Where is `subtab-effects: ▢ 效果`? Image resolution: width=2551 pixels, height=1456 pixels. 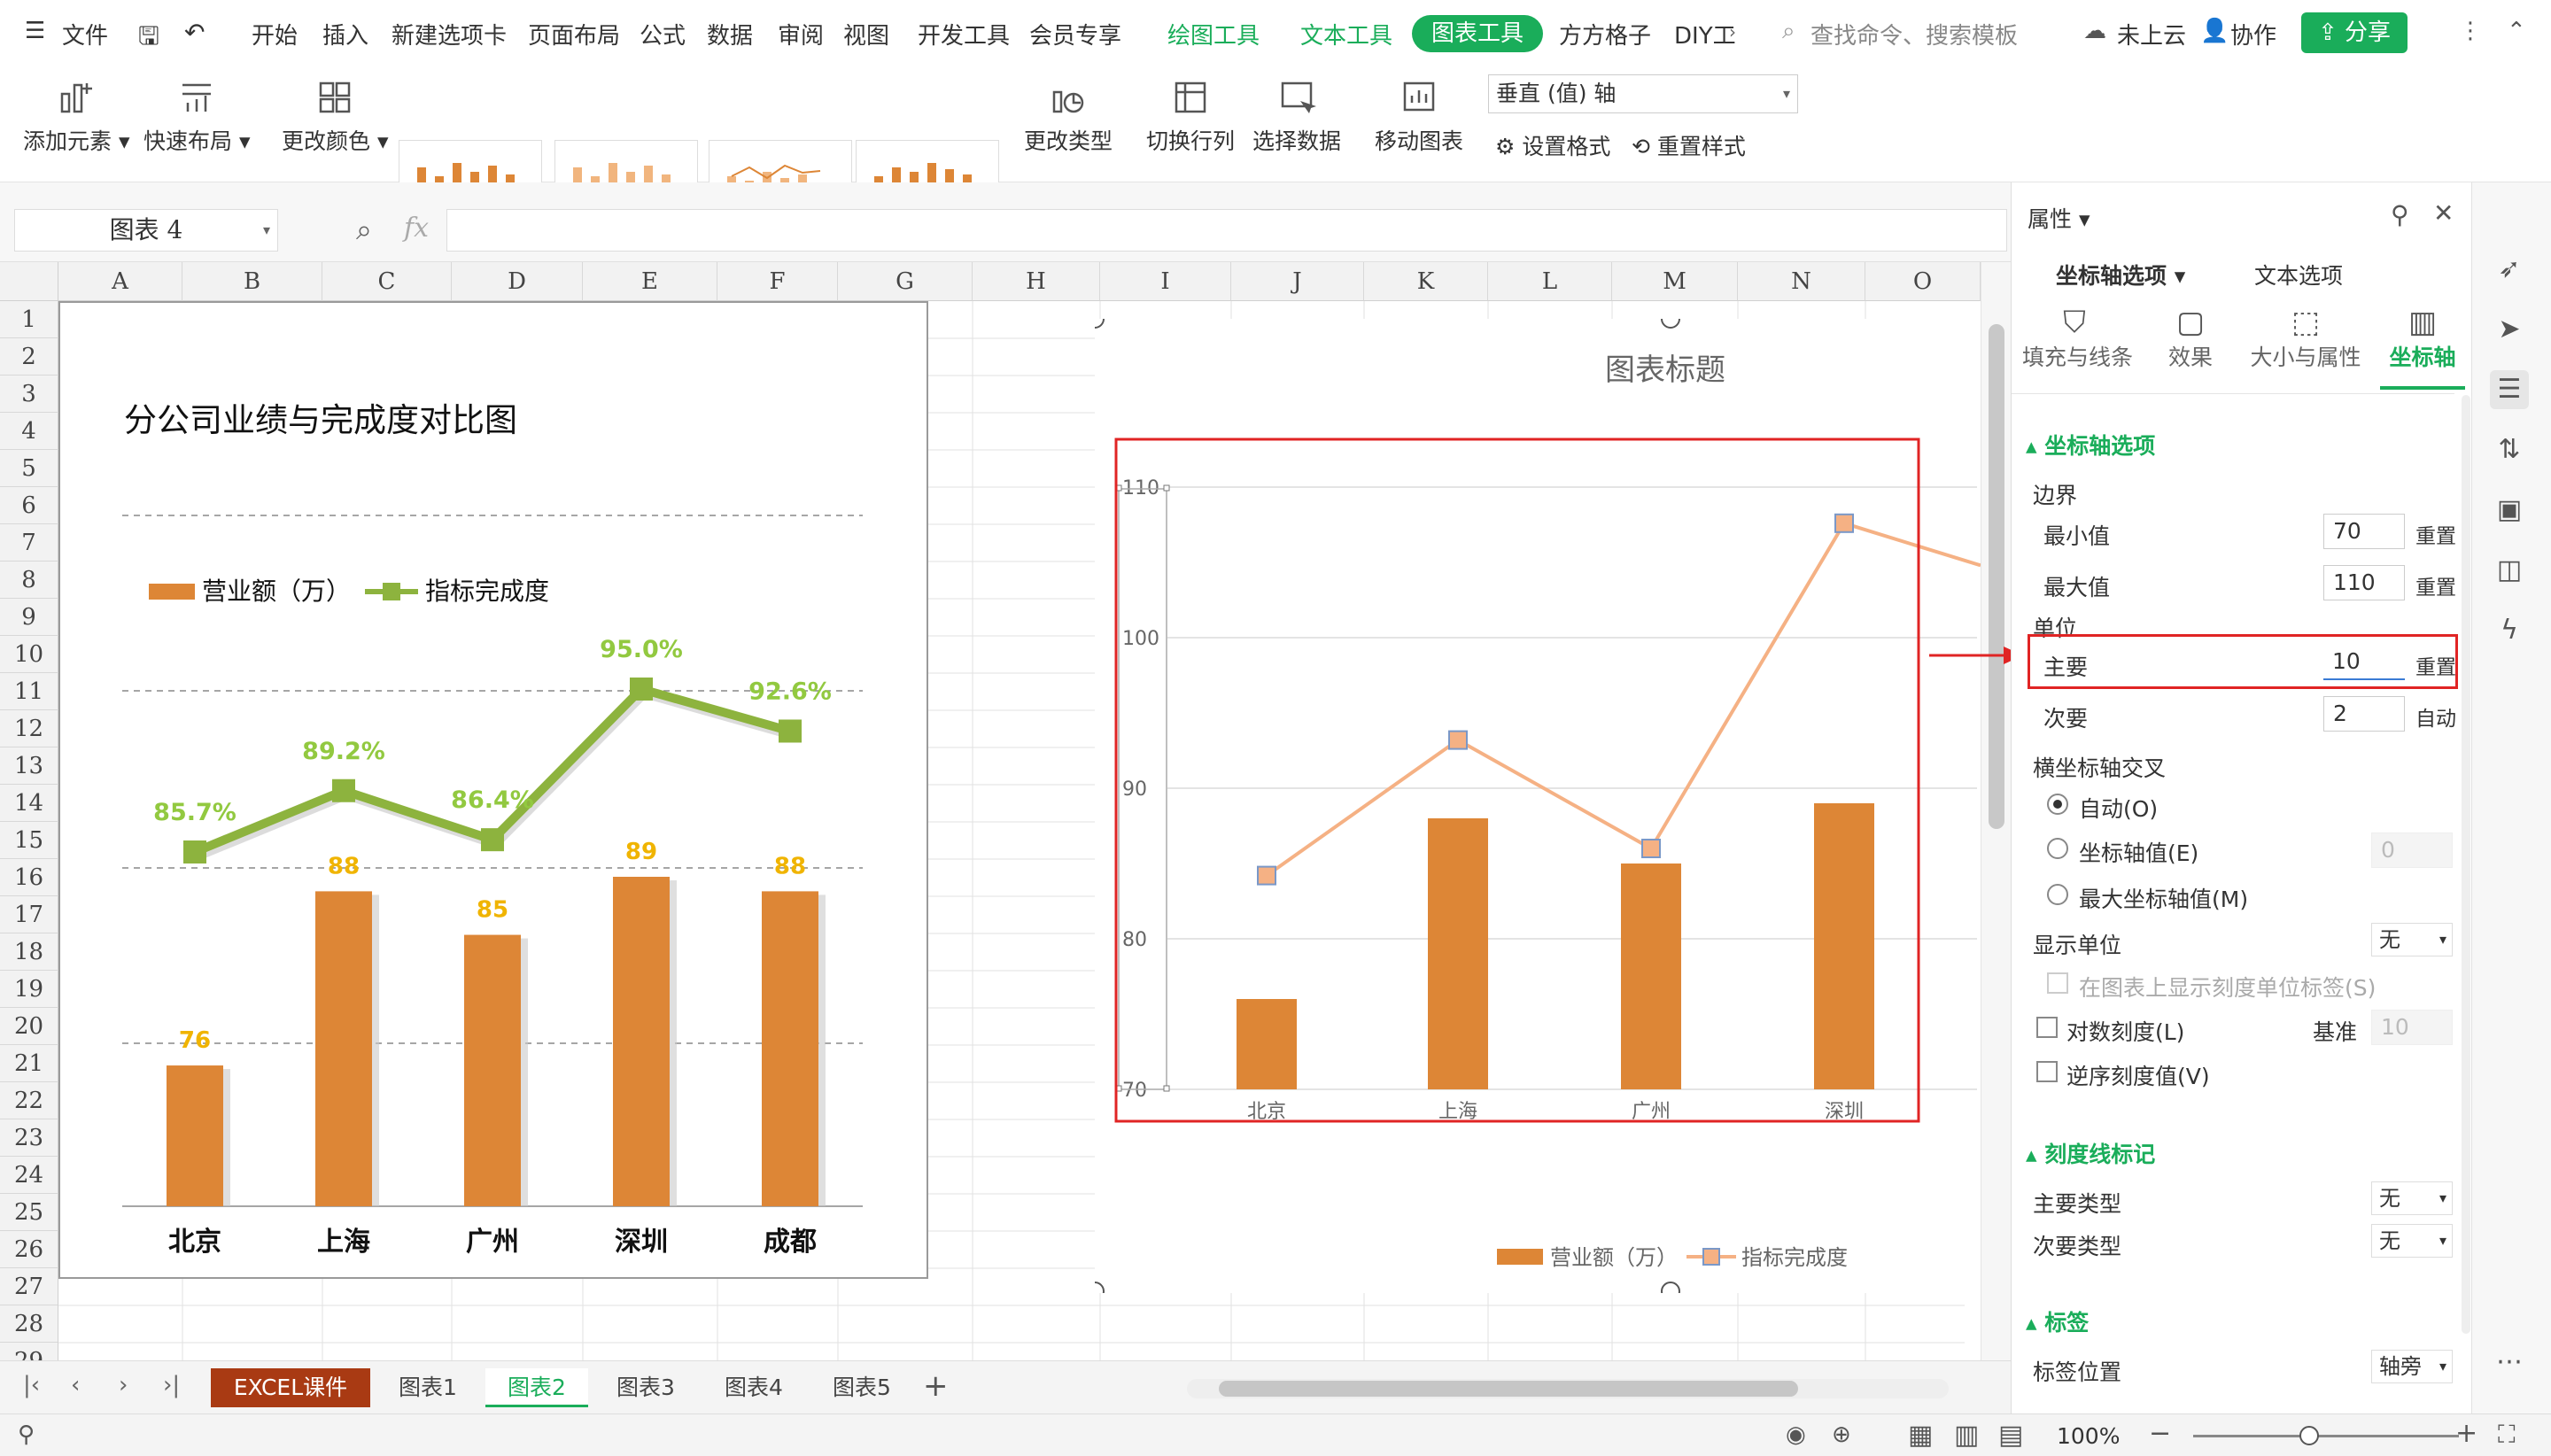
subtab-effects: ▢ 效果 is located at coordinates (2190, 338).